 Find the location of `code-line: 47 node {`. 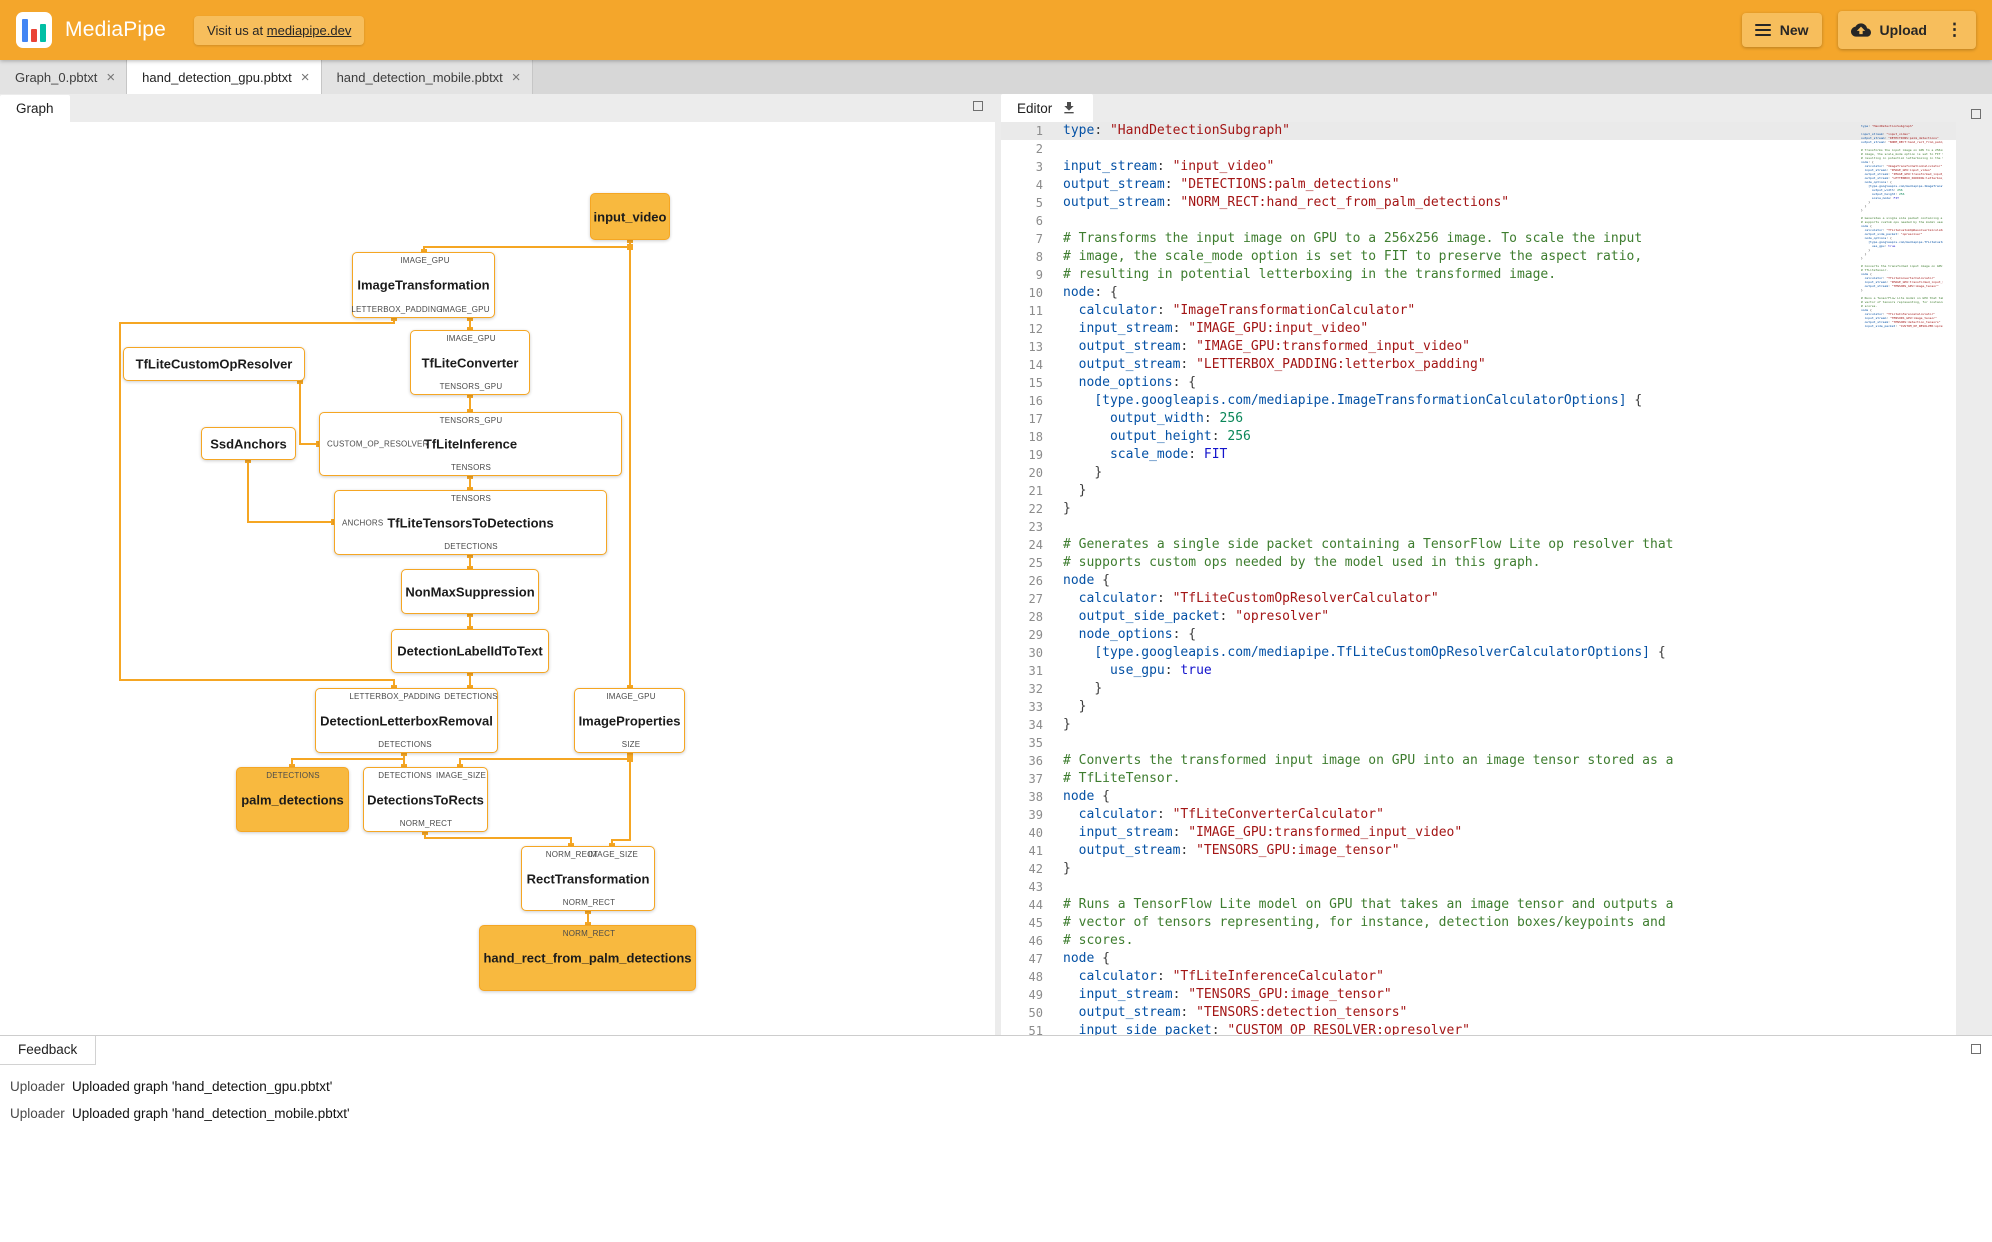

code-line: 47 node { is located at coordinates (1478, 959).